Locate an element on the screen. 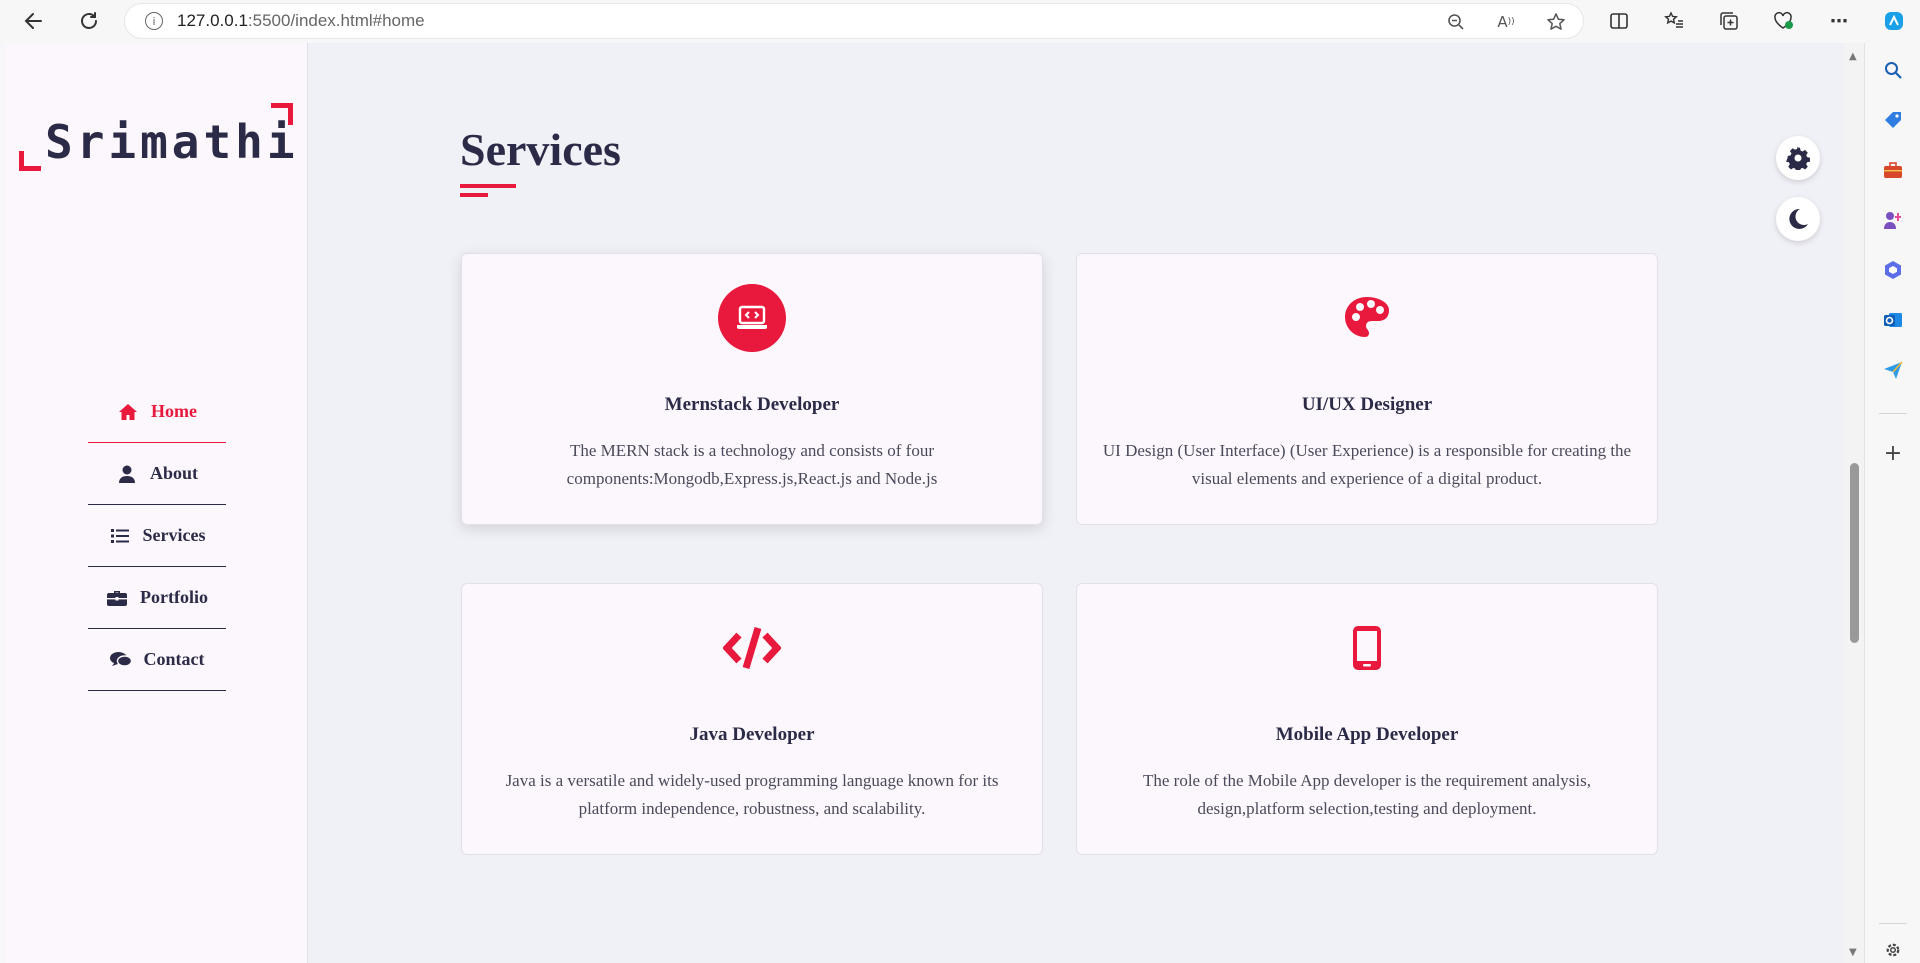 The image size is (1920, 963). read-aloud-icon: A)) is located at coordinates (1506, 22).